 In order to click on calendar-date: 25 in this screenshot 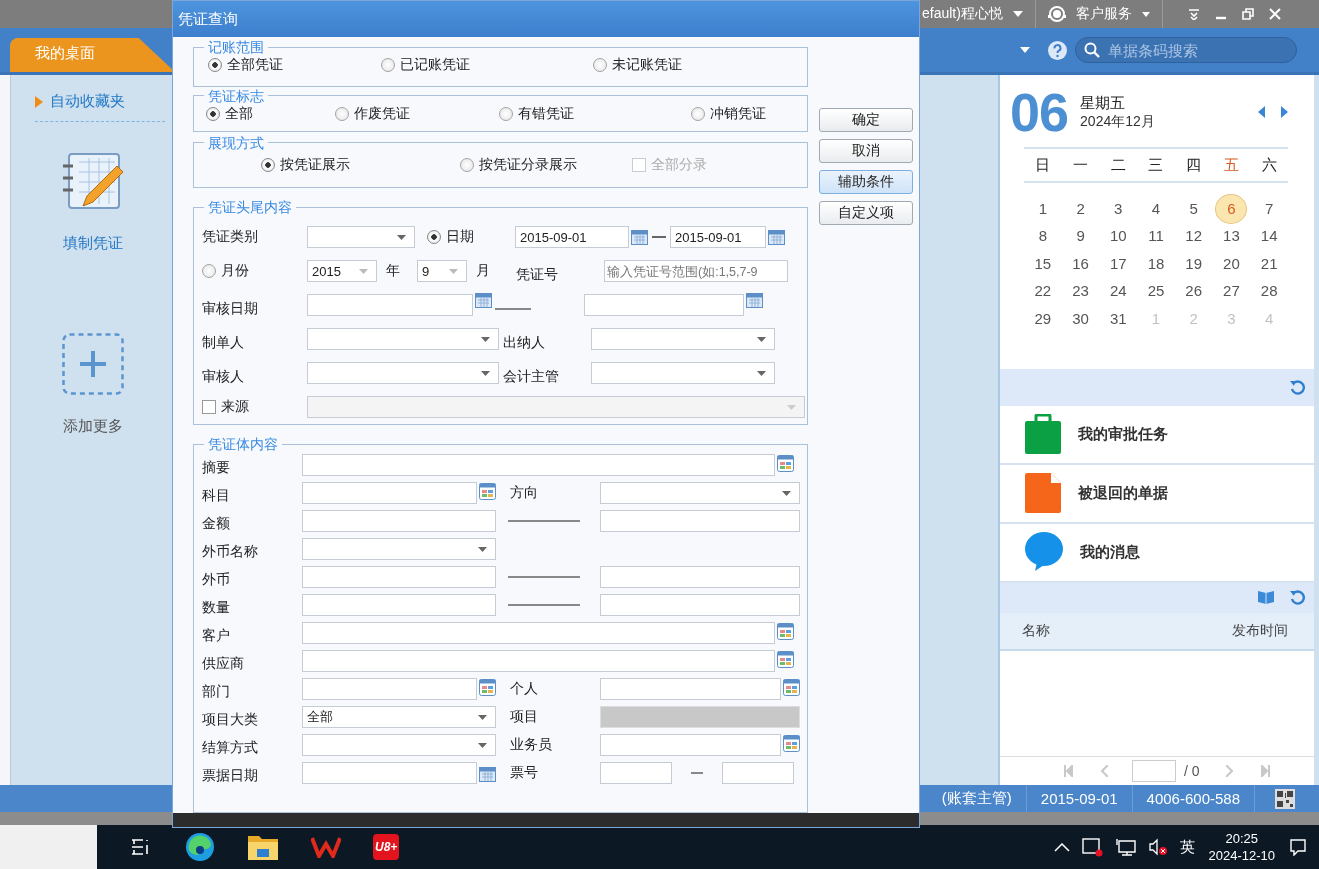, I will do `click(1156, 291)`.